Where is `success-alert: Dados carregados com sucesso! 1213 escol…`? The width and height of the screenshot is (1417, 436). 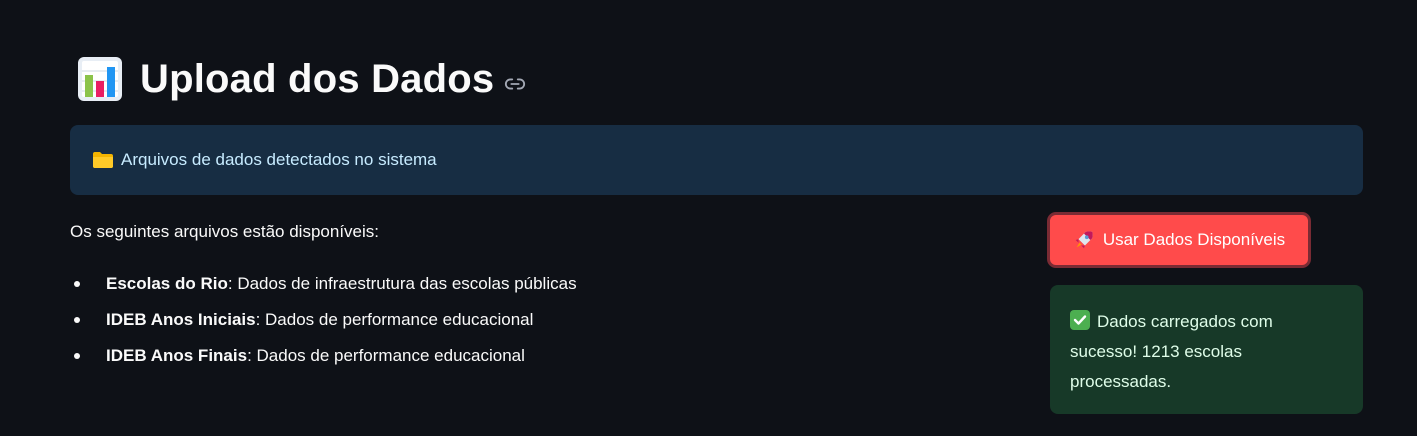
success-alert: Dados carregados com sucesso! 1213 escol… is located at coordinates (1206, 349).